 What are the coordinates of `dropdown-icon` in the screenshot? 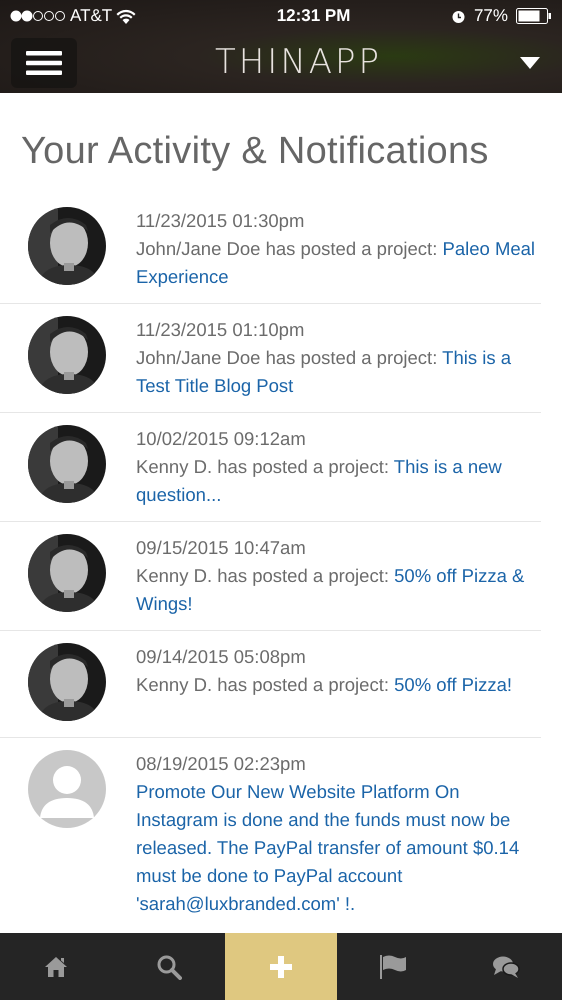 It's located at (530, 62).